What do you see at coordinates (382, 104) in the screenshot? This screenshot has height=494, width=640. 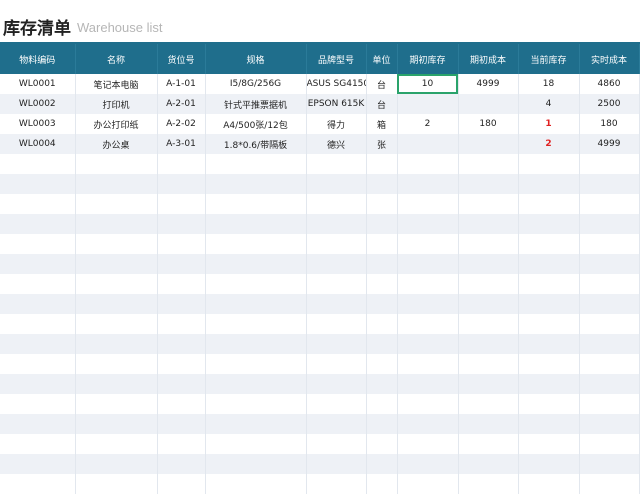 I see `cell-unit: 台` at bounding box center [382, 104].